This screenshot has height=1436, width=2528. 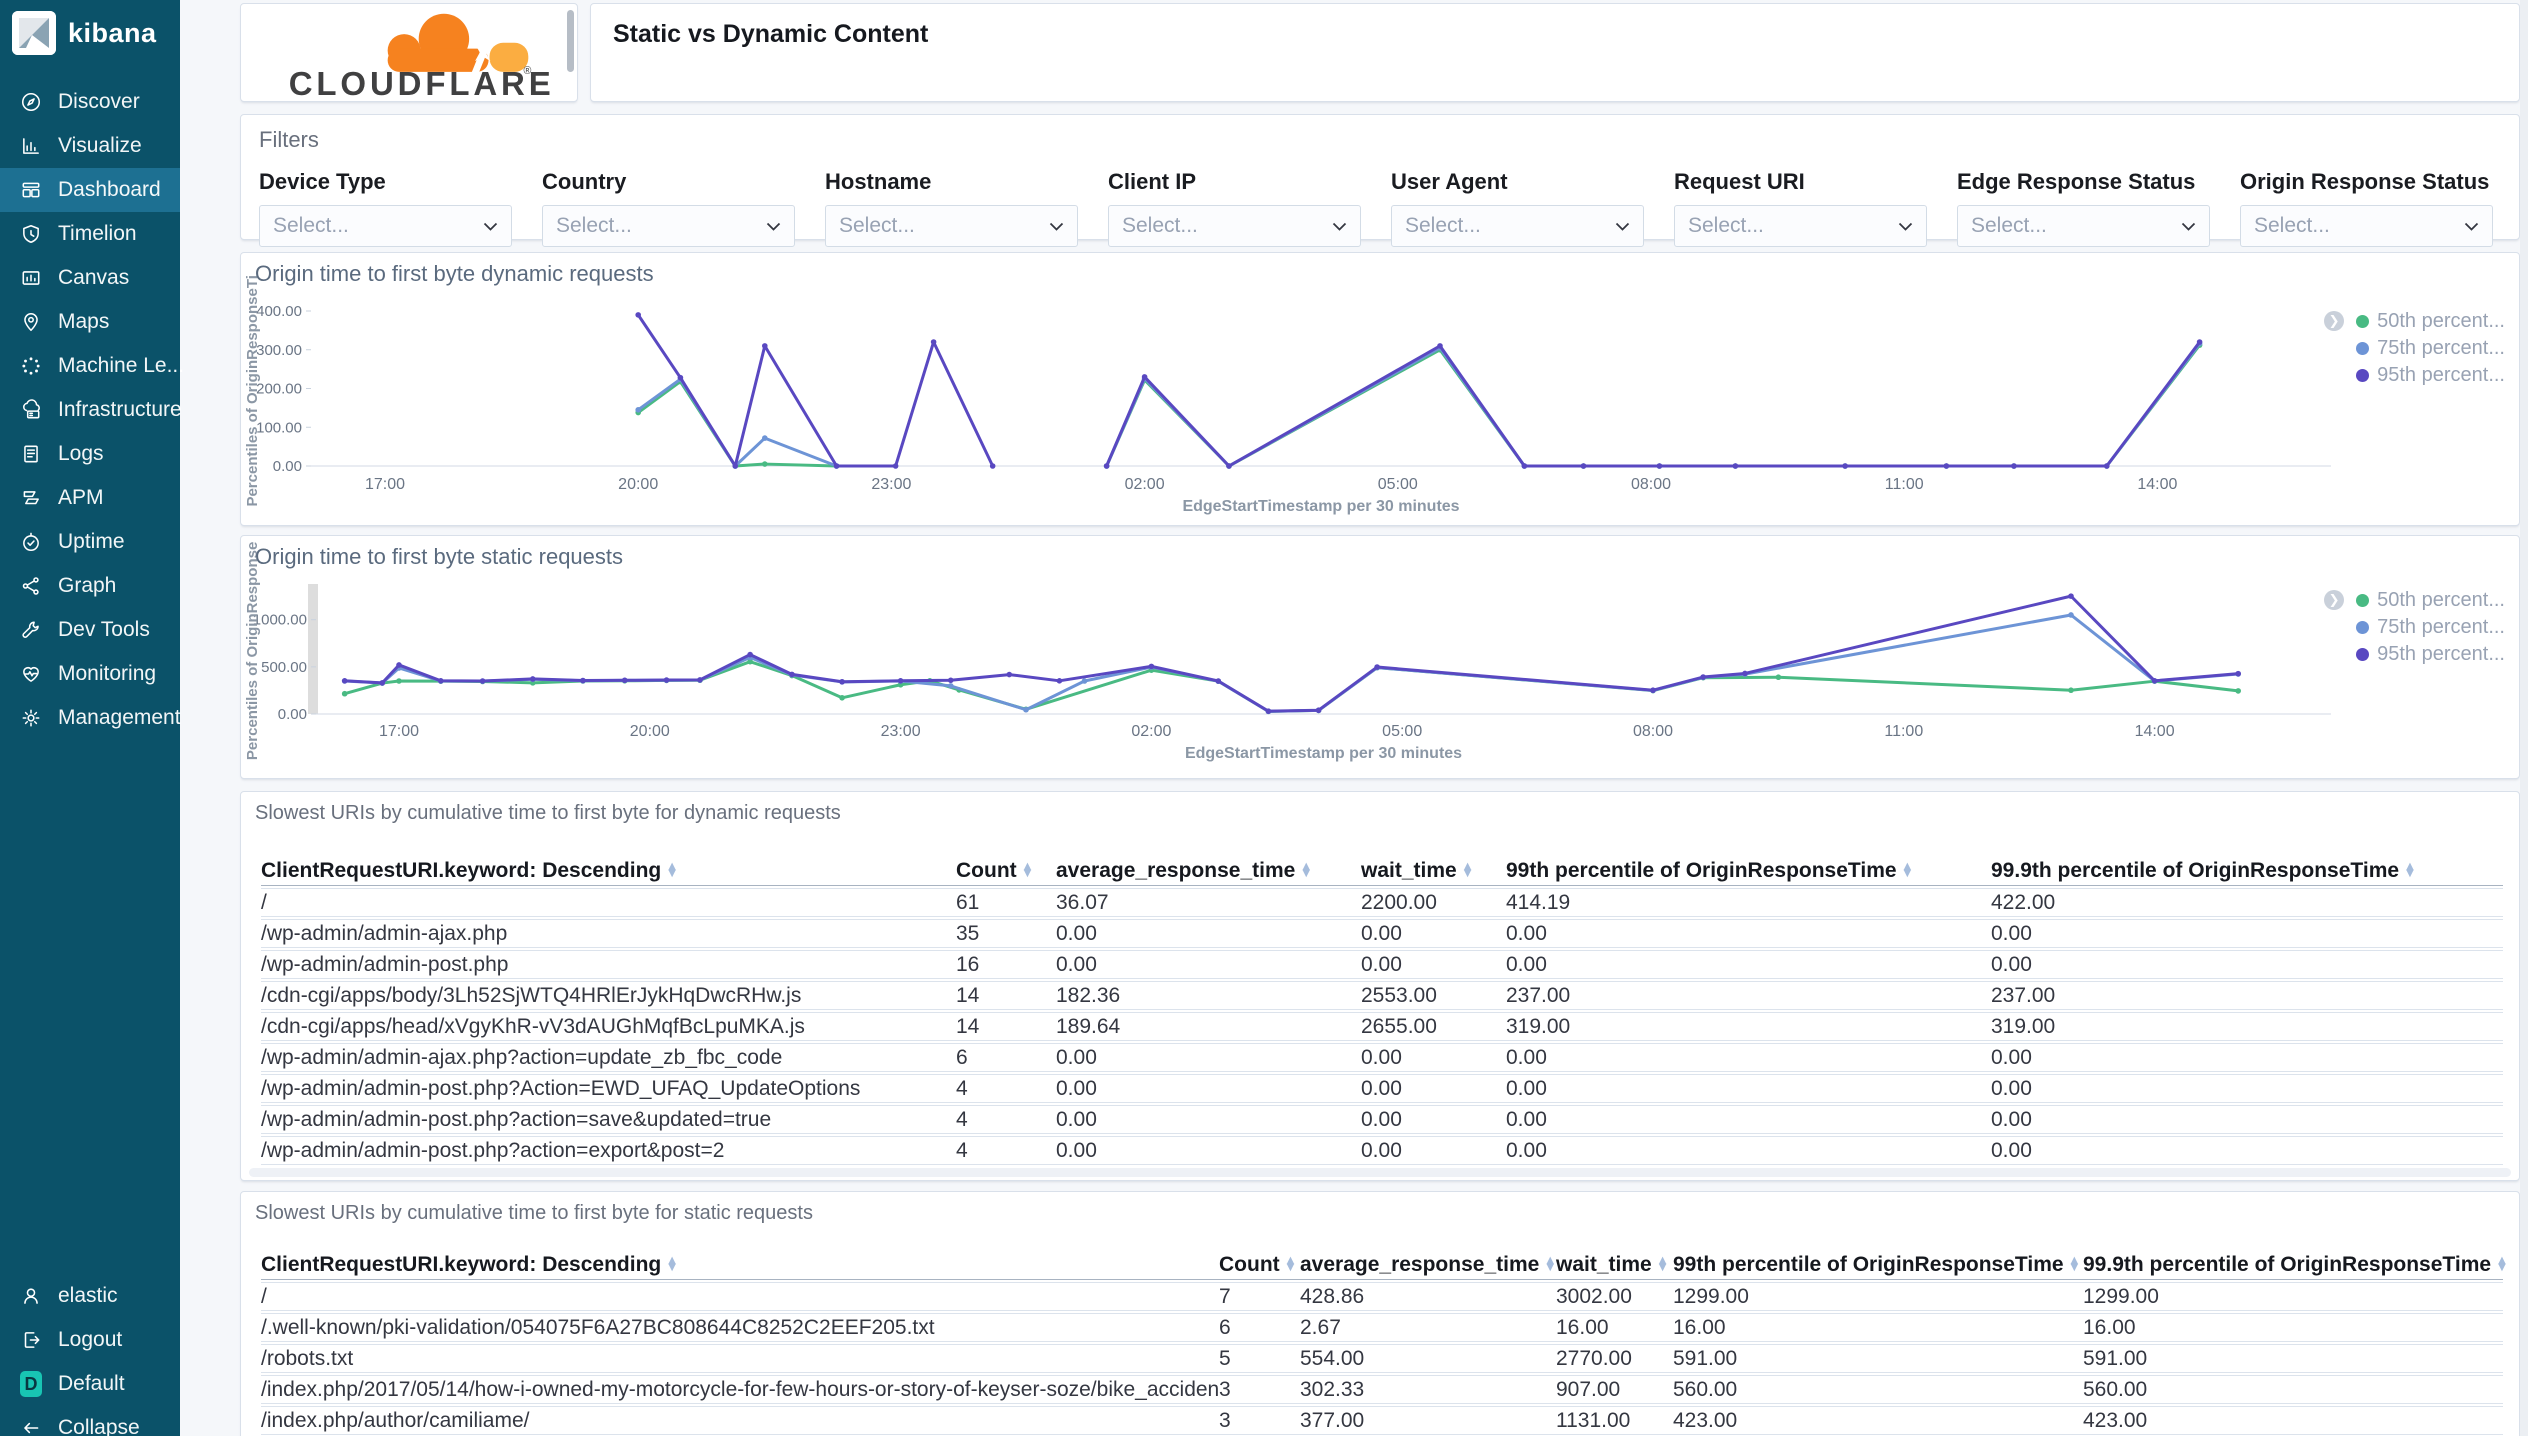 What do you see at coordinates (90, 322) in the screenshot?
I see `sidebar-item-maps: Maps` at bounding box center [90, 322].